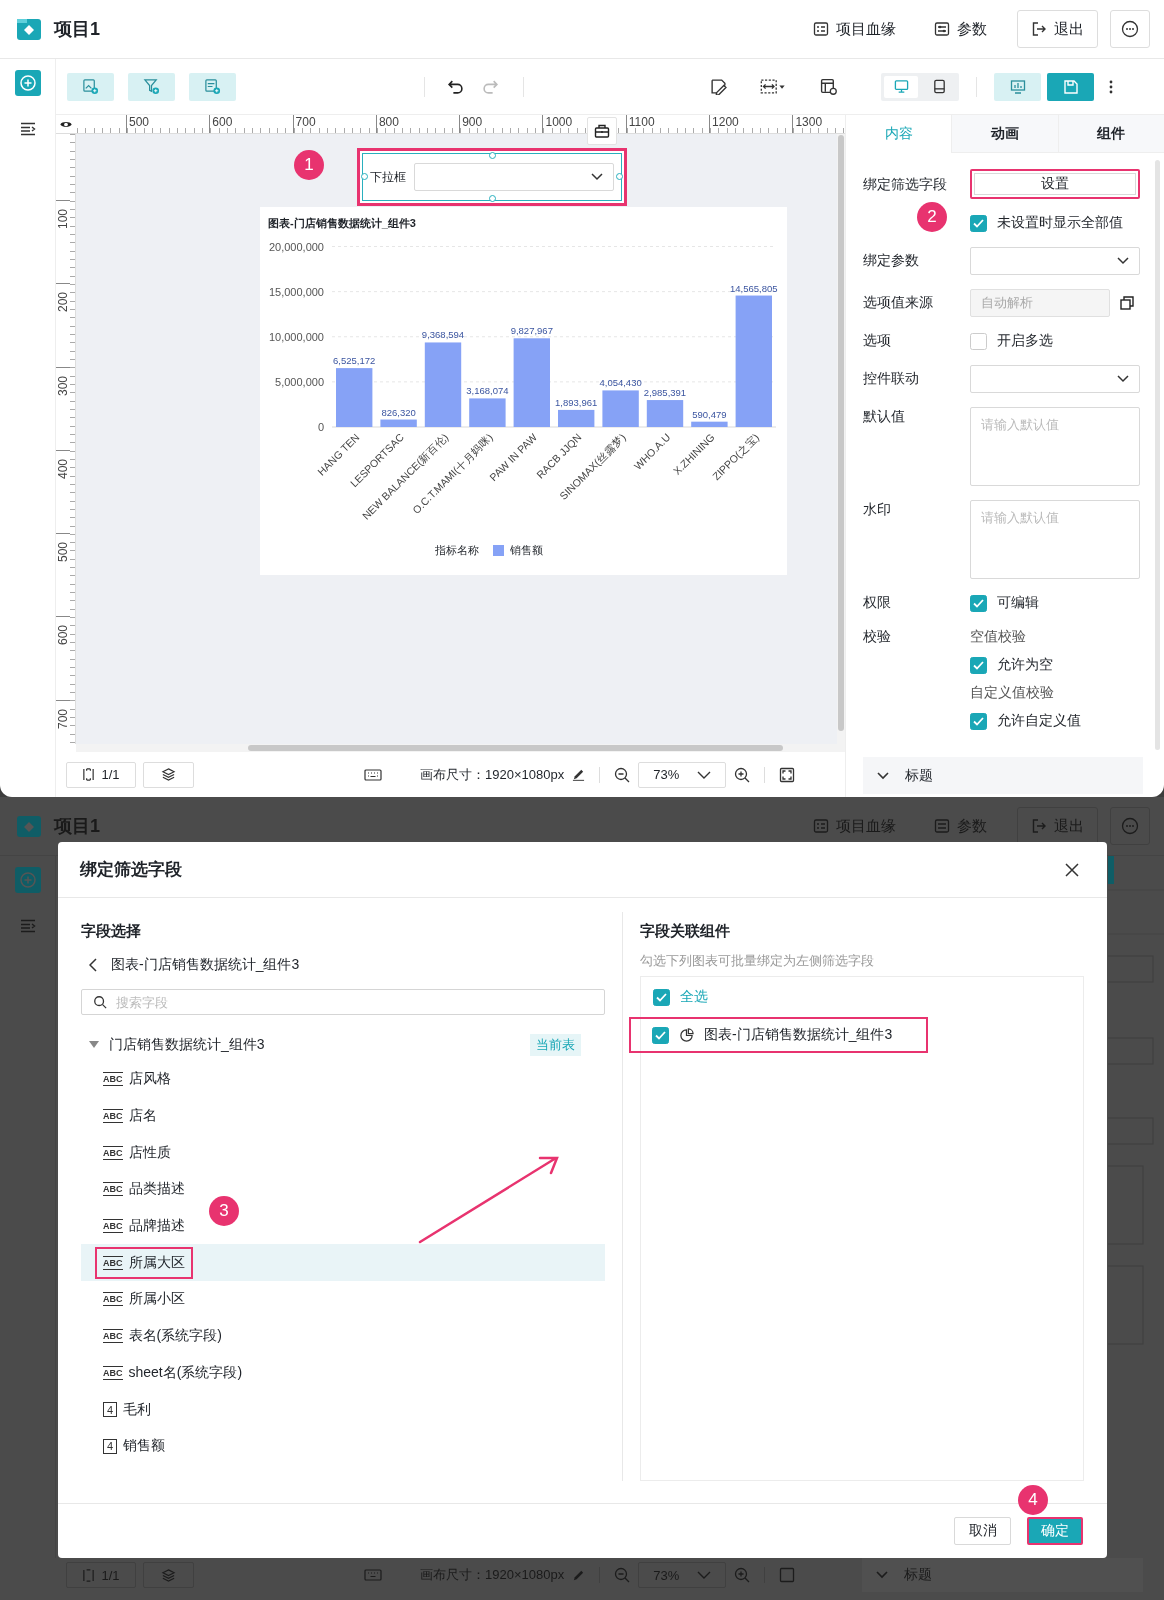 The height and width of the screenshot is (1600, 1164). I want to click on back-icon, so click(93, 965).